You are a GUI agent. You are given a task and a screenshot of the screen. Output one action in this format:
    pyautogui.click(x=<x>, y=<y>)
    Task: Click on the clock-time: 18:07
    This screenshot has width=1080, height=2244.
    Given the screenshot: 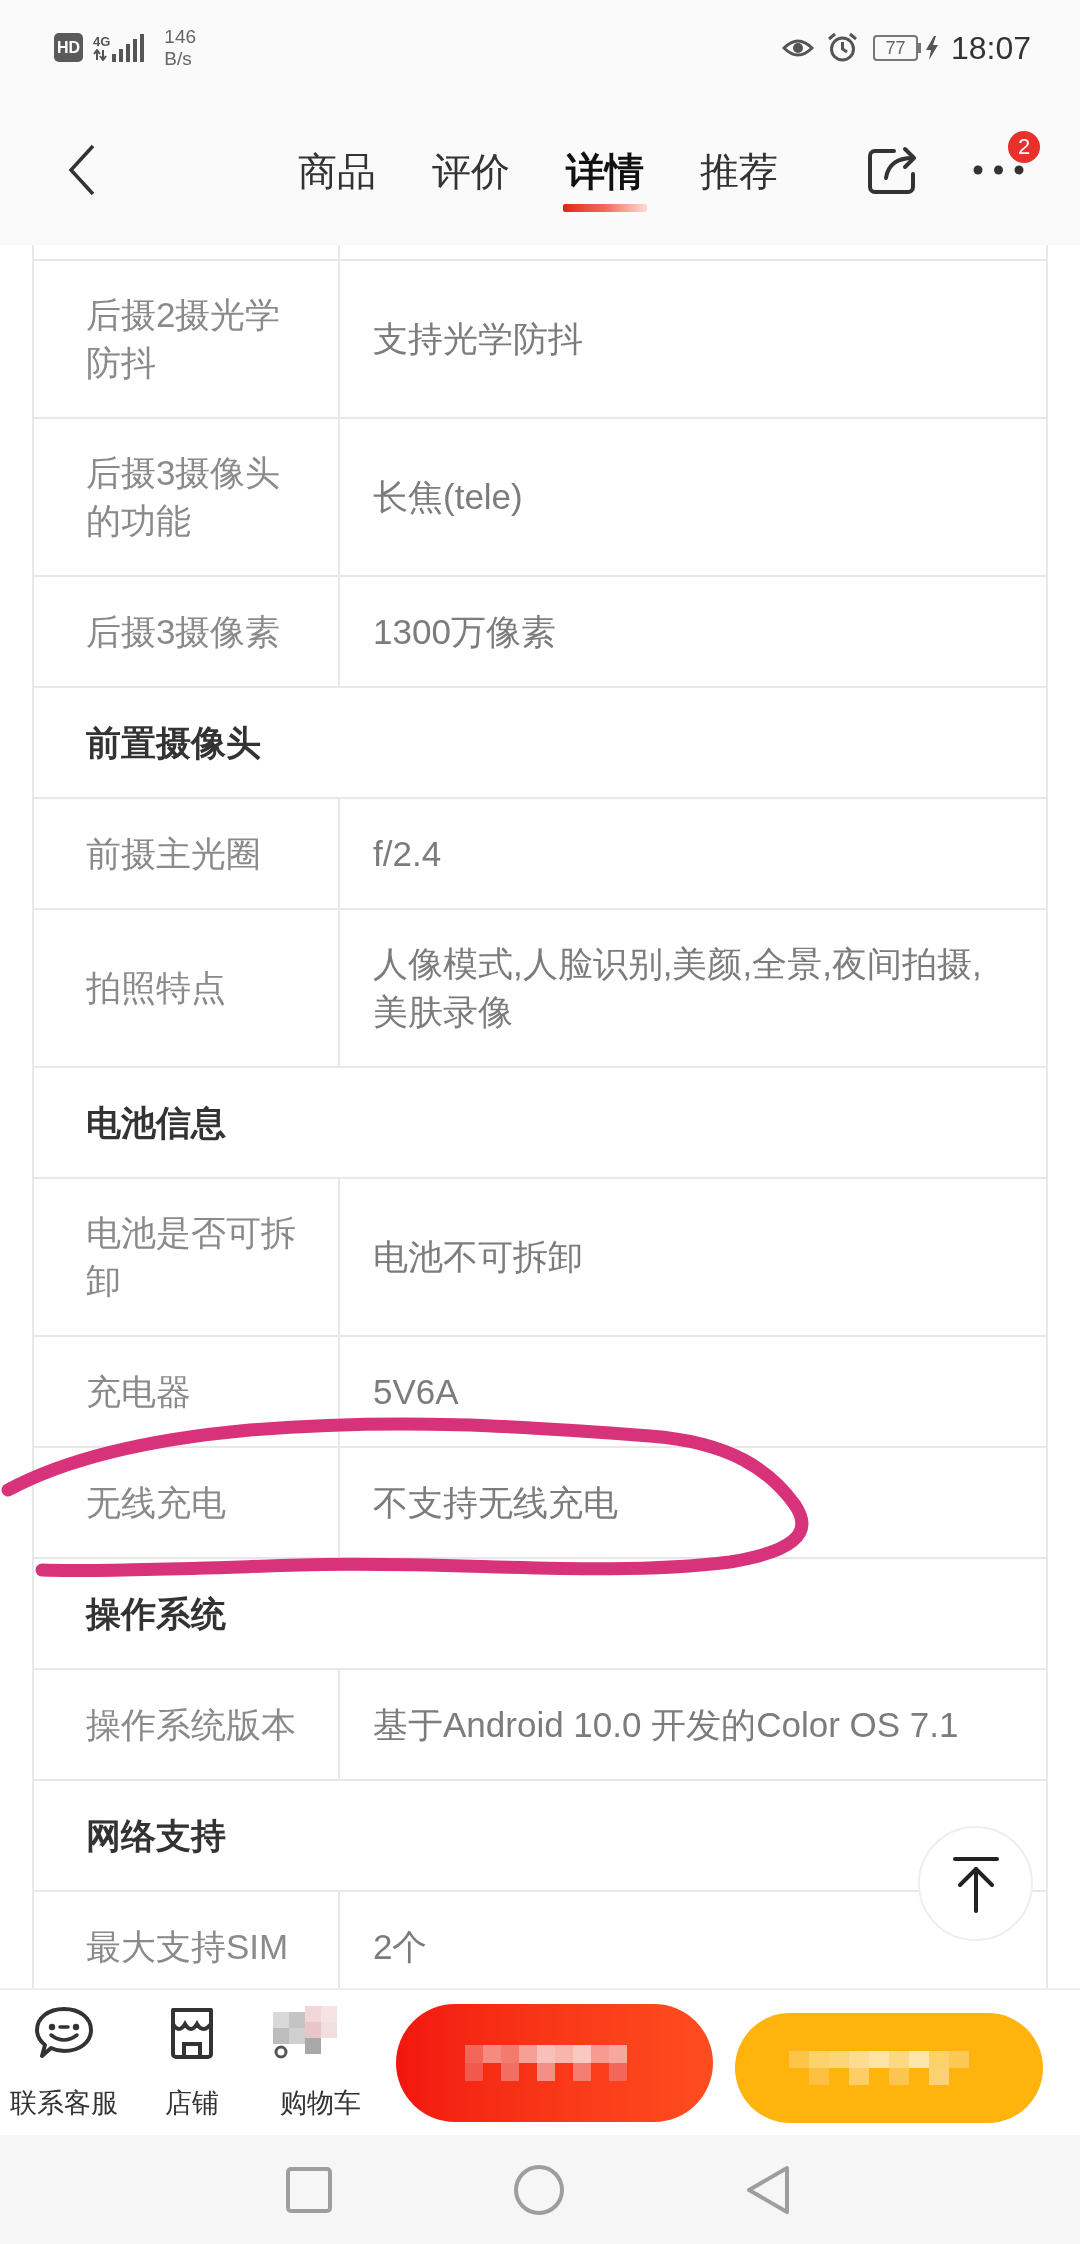 What is the action you would take?
    pyautogui.click(x=990, y=47)
    